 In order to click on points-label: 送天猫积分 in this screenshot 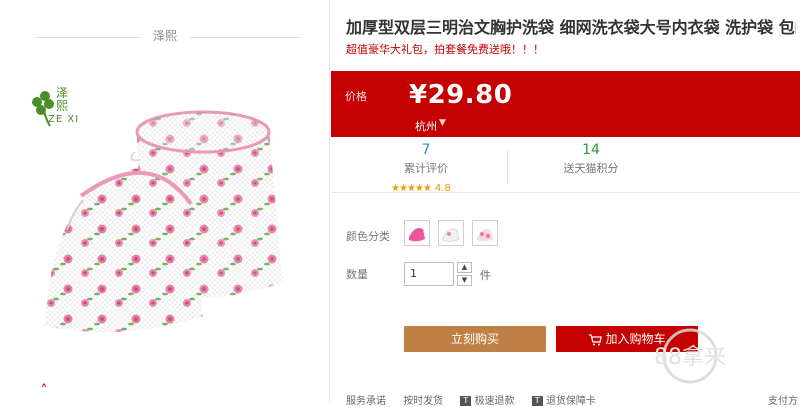, I will do `click(591, 168)`.